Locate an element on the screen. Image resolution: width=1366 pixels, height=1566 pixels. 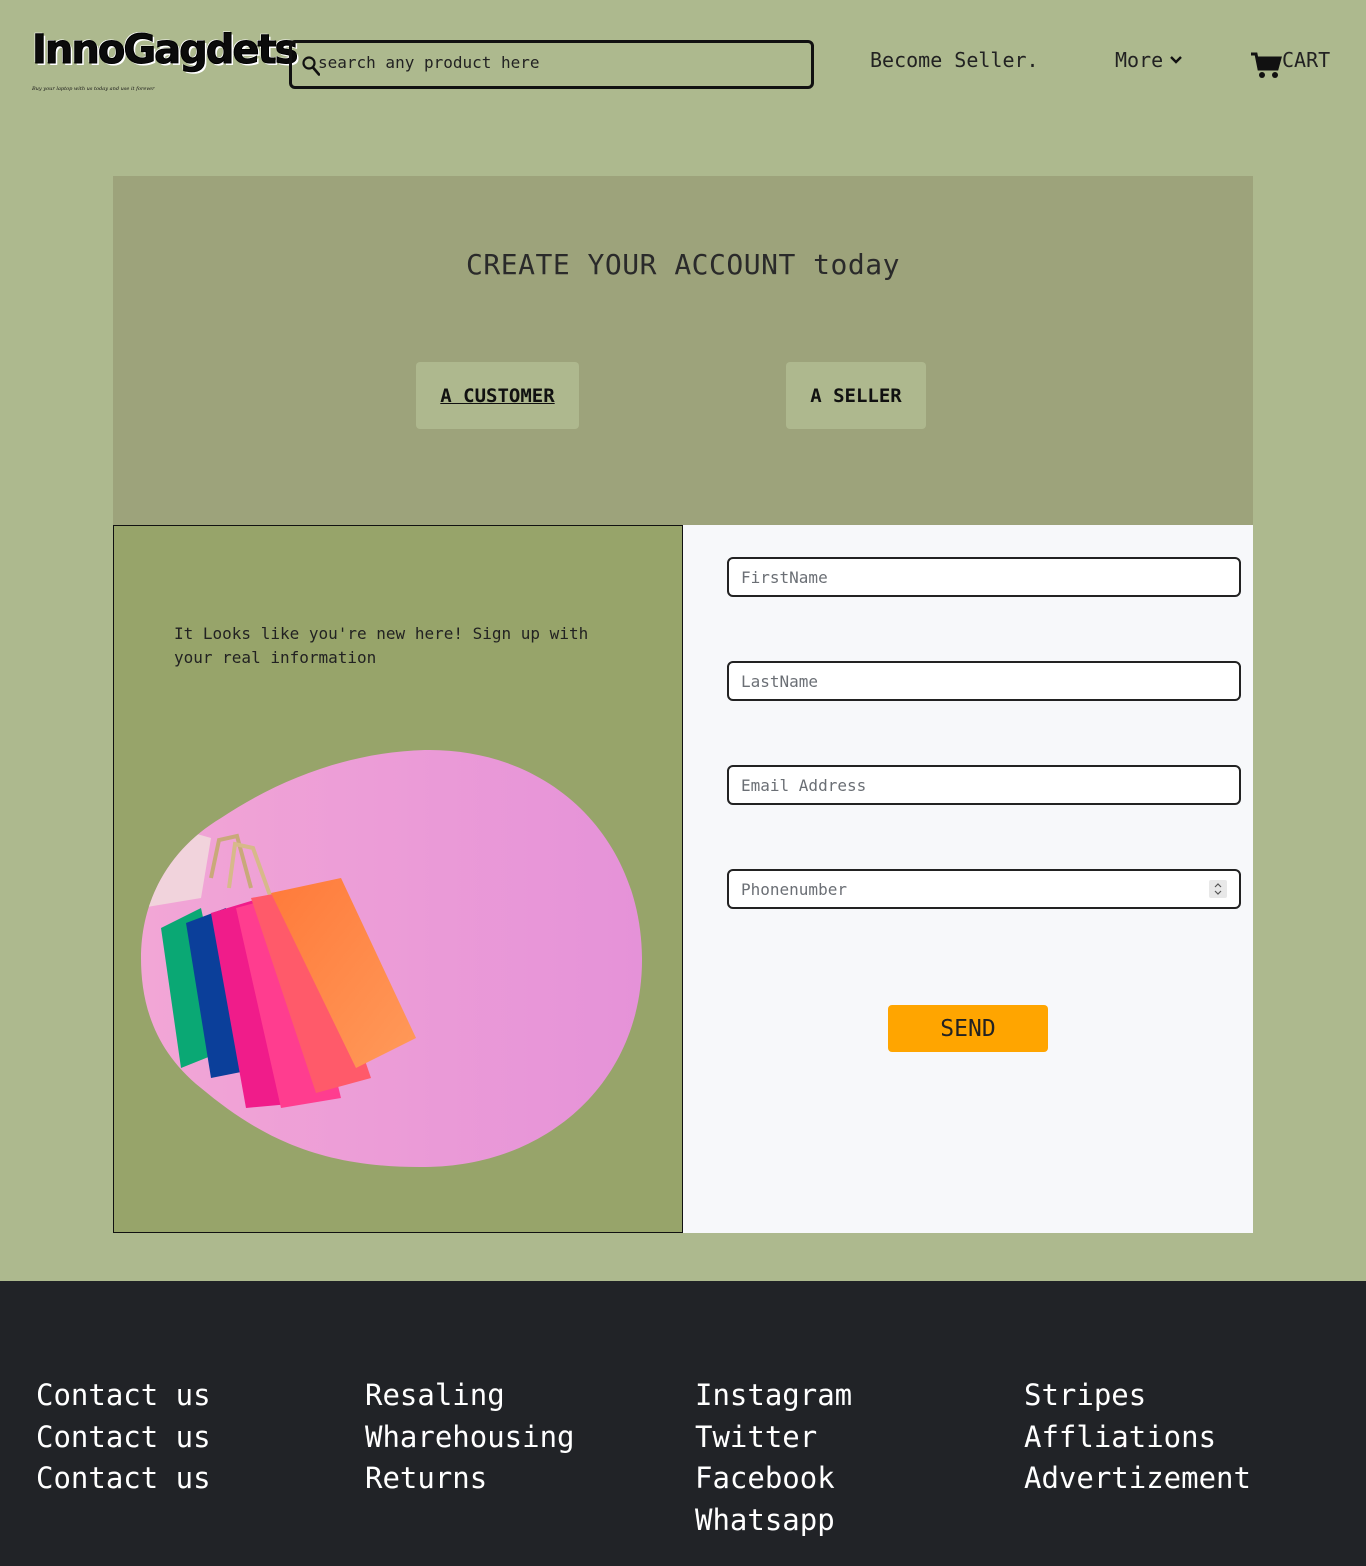
footer-column-services: Resaling Wharehousing Returns is located at coordinates (470, 1437).